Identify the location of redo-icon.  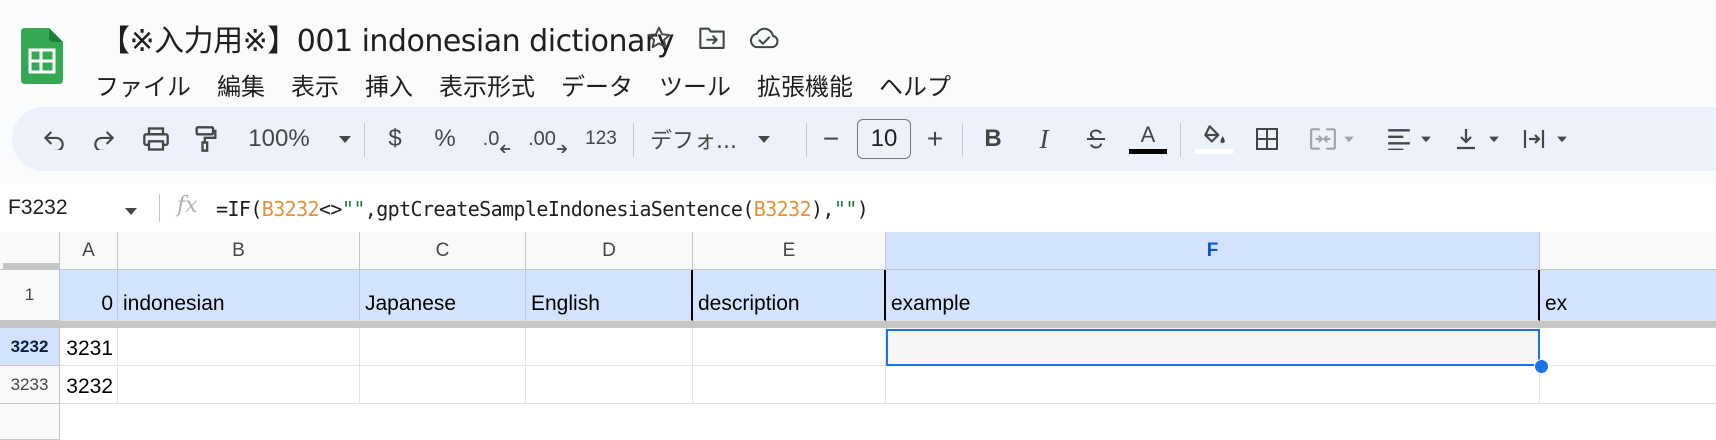
(104, 139).